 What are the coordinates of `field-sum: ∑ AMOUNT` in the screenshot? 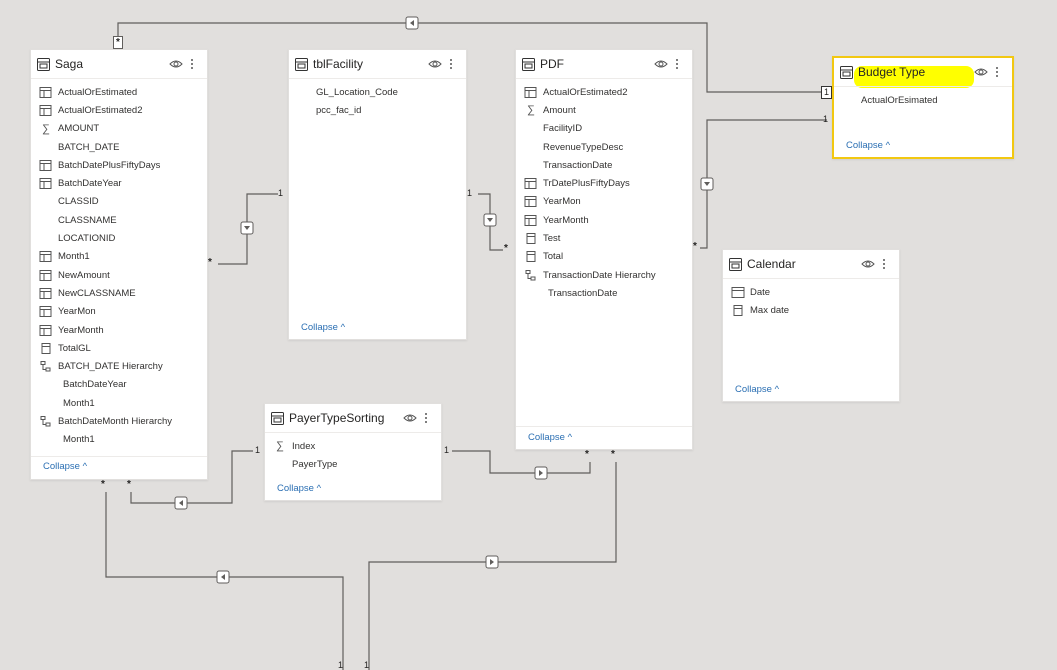 It's located at (119, 129).